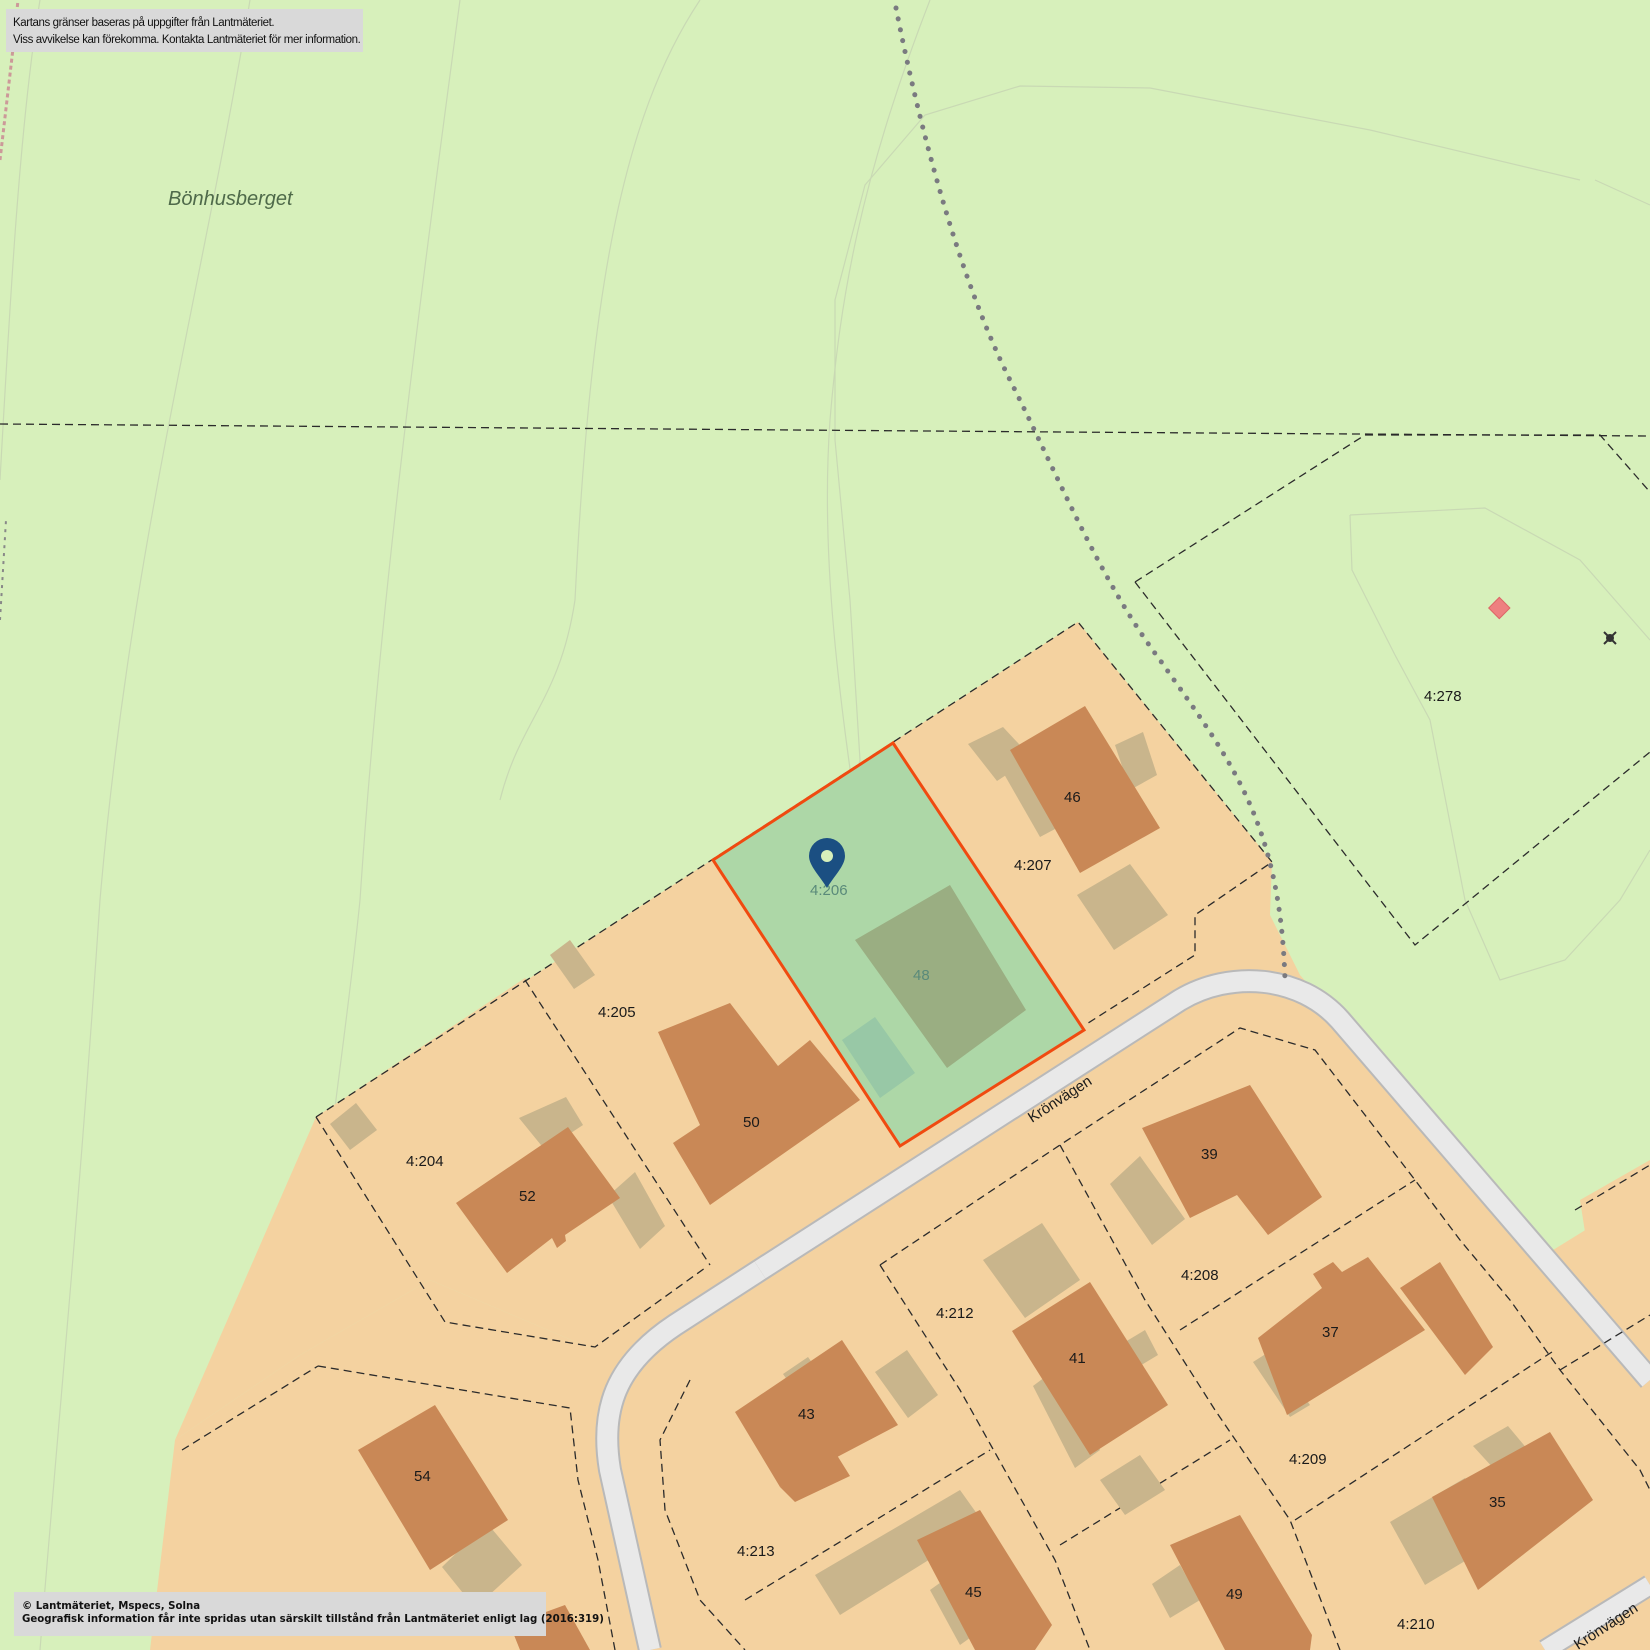  I want to click on parcel-label-4-209: 4:209, so click(1308, 1459).